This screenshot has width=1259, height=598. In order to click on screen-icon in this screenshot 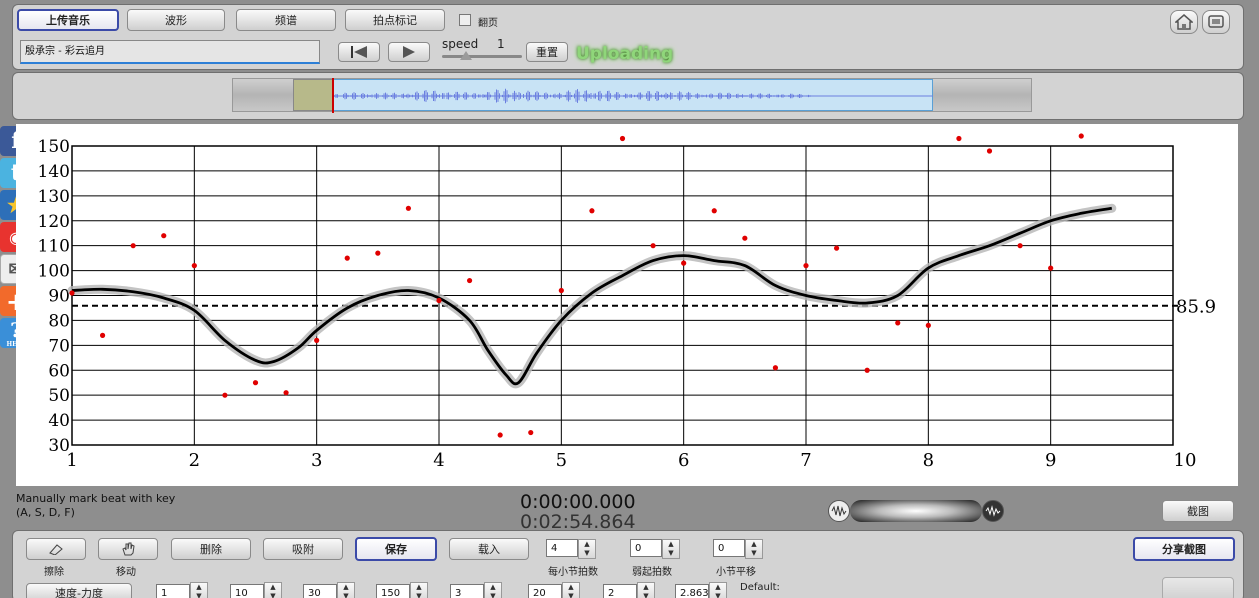, I will do `click(1216, 21)`.